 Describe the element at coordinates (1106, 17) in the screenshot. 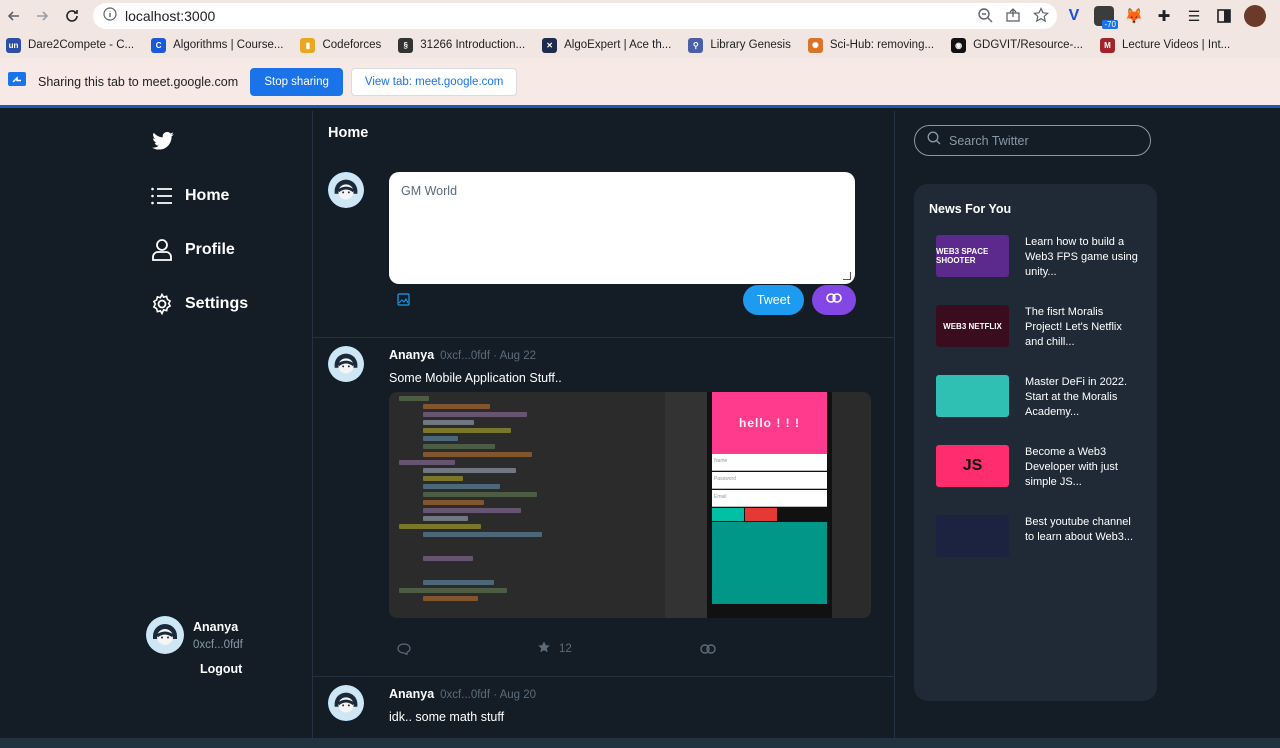

I see `extension-badge-icon: -70` at that location.